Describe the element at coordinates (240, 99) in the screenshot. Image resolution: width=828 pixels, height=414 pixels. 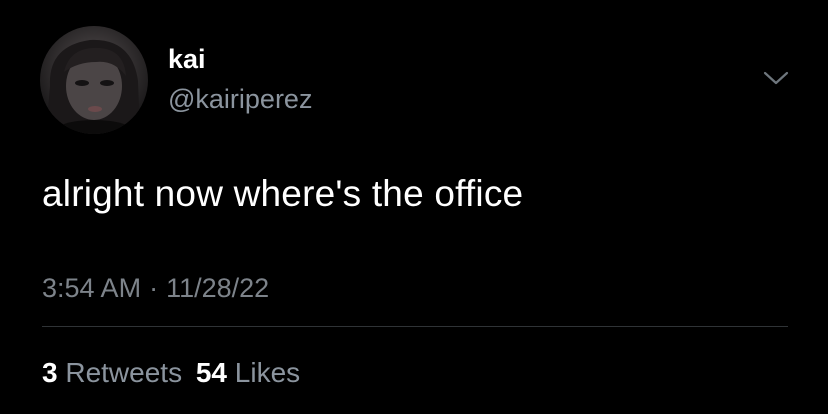
I see `user-handle: @kairiperez` at that location.